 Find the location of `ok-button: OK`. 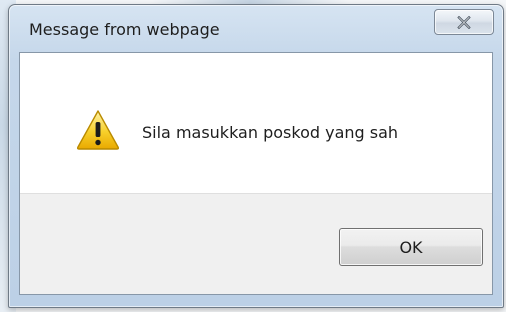

ok-button: OK is located at coordinates (411, 247).